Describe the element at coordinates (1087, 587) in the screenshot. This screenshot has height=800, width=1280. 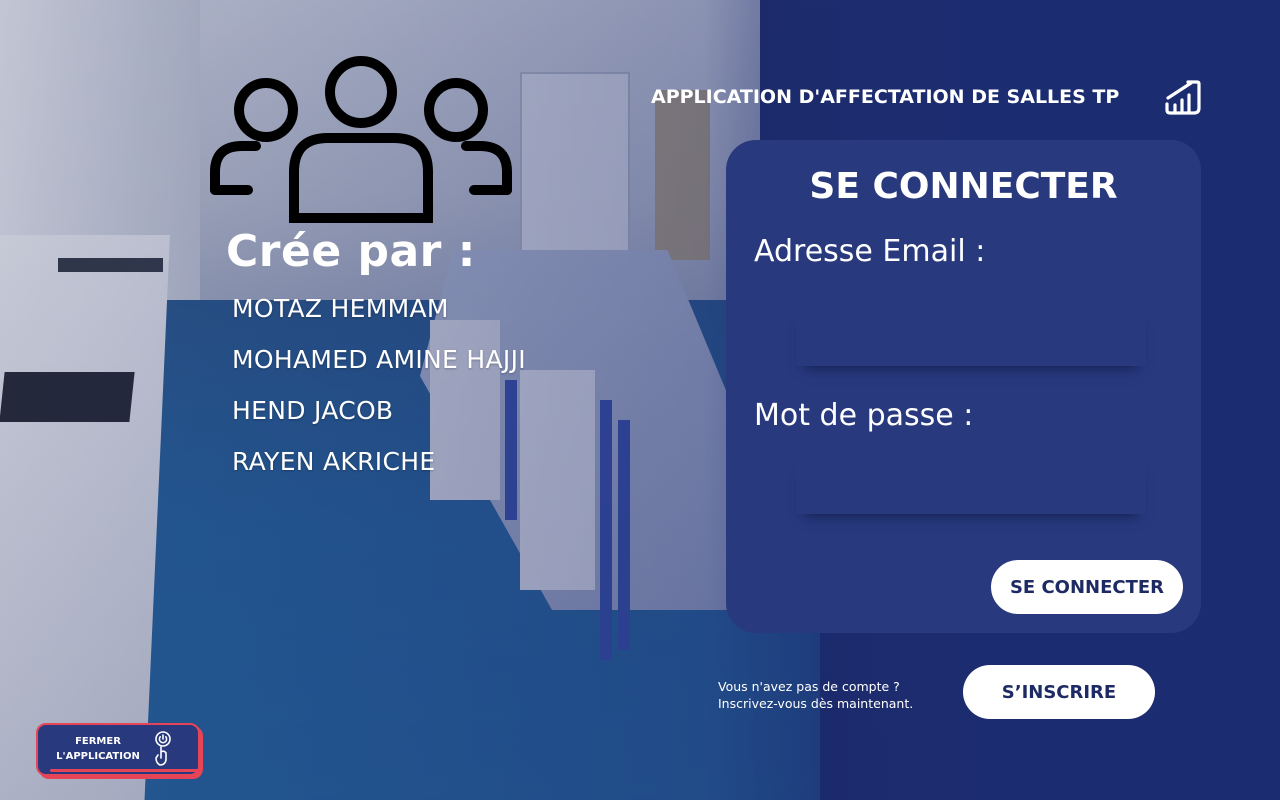
I see `login-button: SE CONNECTER` at that location.